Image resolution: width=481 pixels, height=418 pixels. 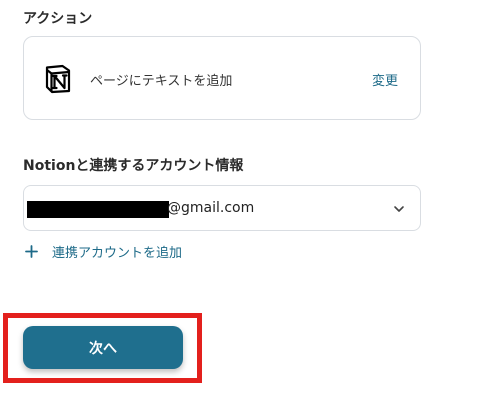 What do you see at coordinates (58, 19) in the screenshot?
I see `action-section-label: アクション` at bounding box center [58, 19].